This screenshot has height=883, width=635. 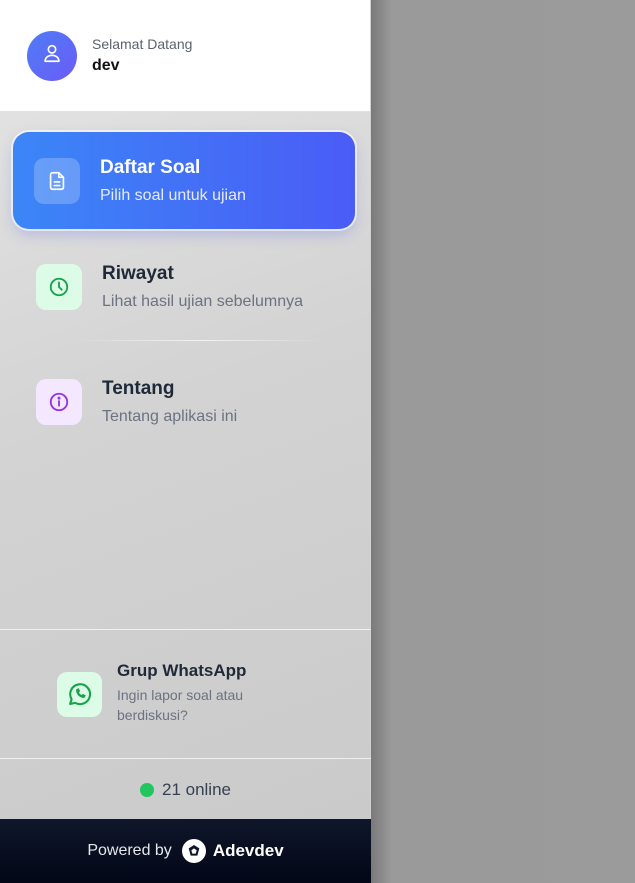 I want to click on menu-item-title: Riwayat, so click(x=138, y=273).